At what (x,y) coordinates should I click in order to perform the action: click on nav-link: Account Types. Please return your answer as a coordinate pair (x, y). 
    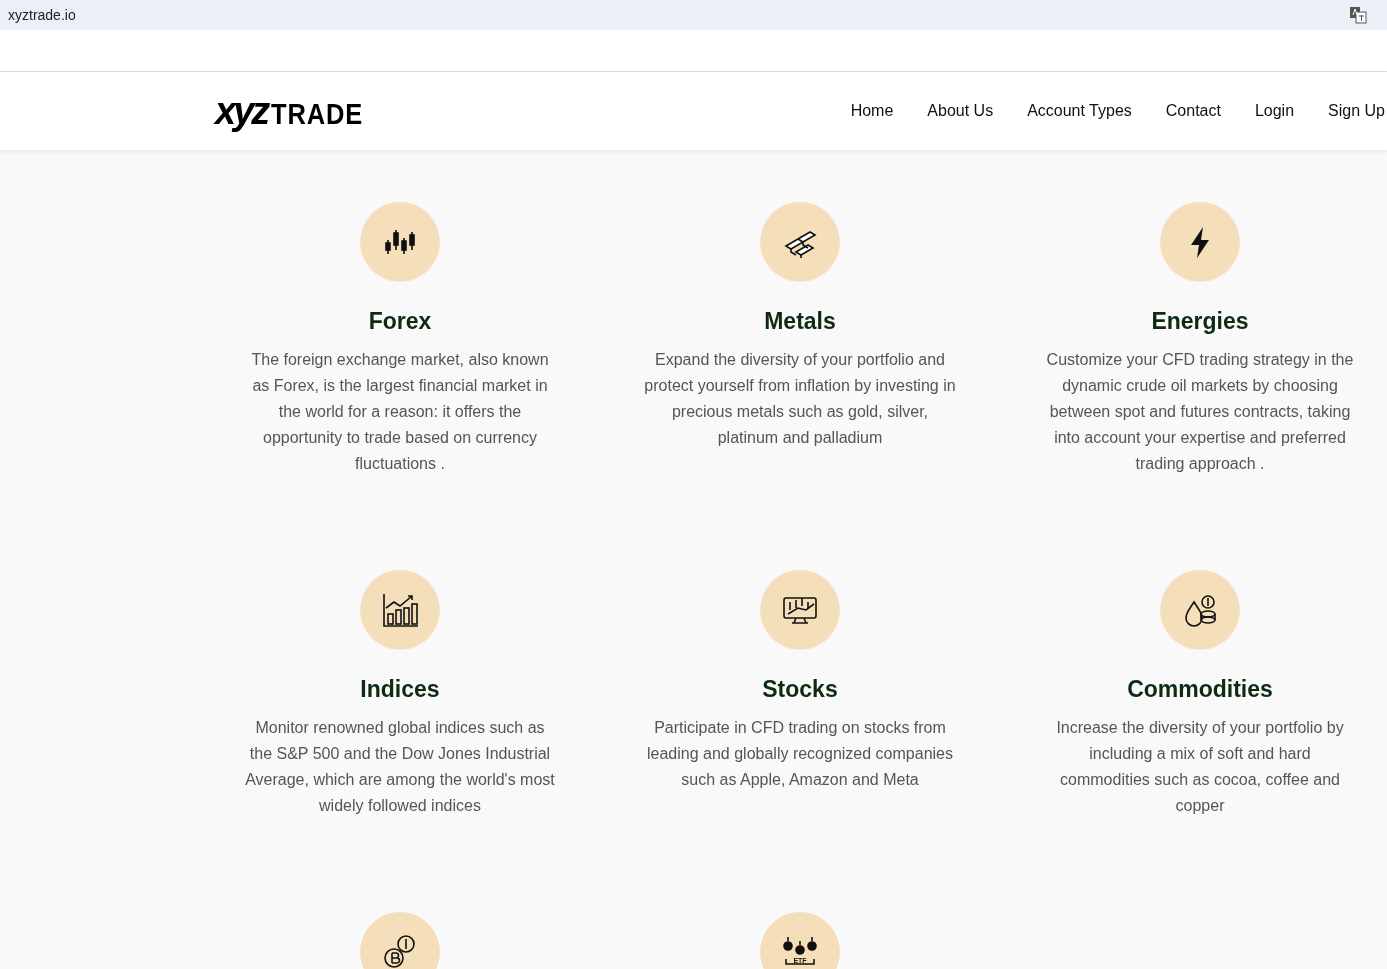
    Looking at the image, I should click on (1079, 111).